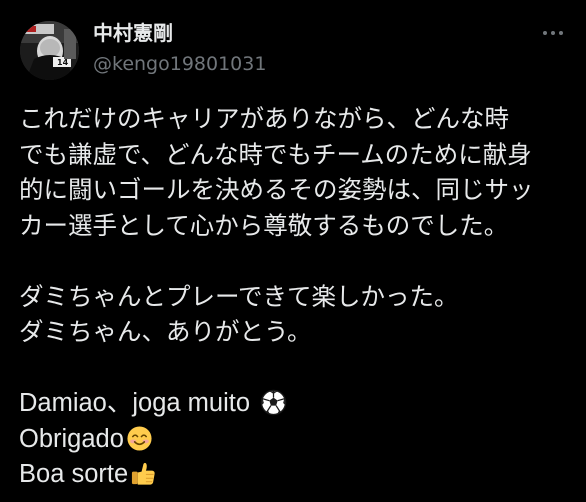  I want to click on avatar-photo: 14, so click(49, 50).